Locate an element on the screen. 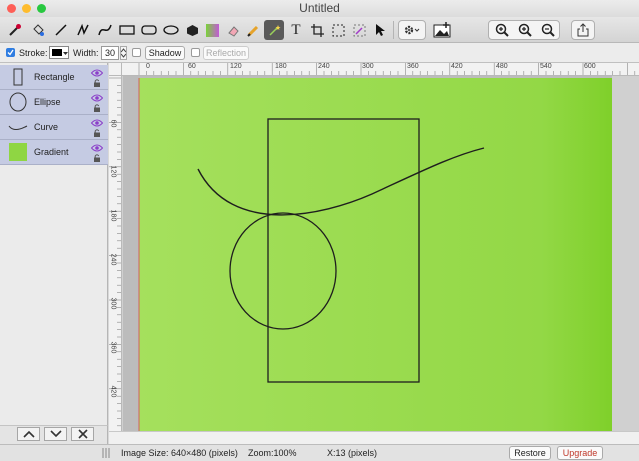 Image resolution: width=639 pixels, height=461 pixels. shadow-checkbox is located at coordinates (136, 52).